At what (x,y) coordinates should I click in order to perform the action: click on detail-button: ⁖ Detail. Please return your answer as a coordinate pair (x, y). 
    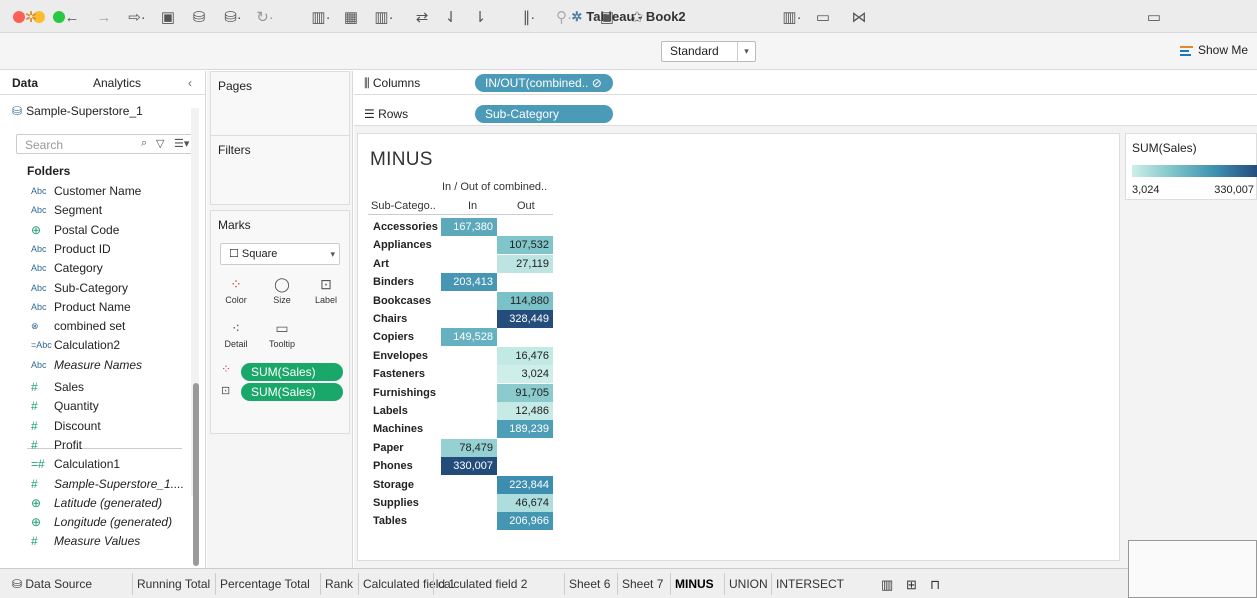
    Looking at the image, I should click on (236, 337).